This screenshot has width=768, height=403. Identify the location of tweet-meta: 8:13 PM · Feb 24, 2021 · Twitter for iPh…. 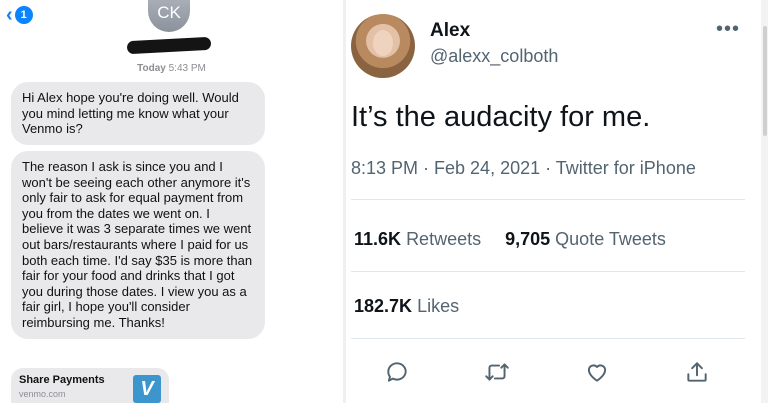
(523, 168).